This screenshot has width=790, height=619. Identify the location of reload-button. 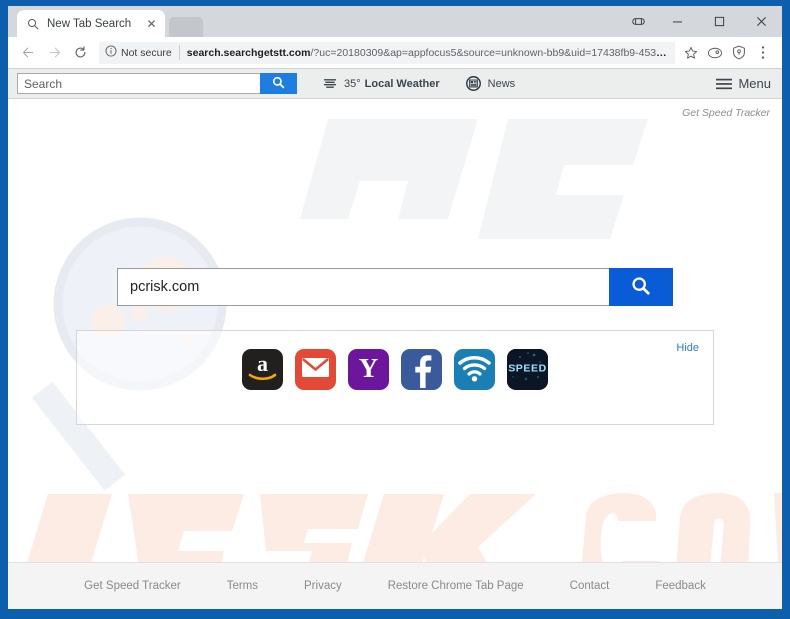
(80, 53).